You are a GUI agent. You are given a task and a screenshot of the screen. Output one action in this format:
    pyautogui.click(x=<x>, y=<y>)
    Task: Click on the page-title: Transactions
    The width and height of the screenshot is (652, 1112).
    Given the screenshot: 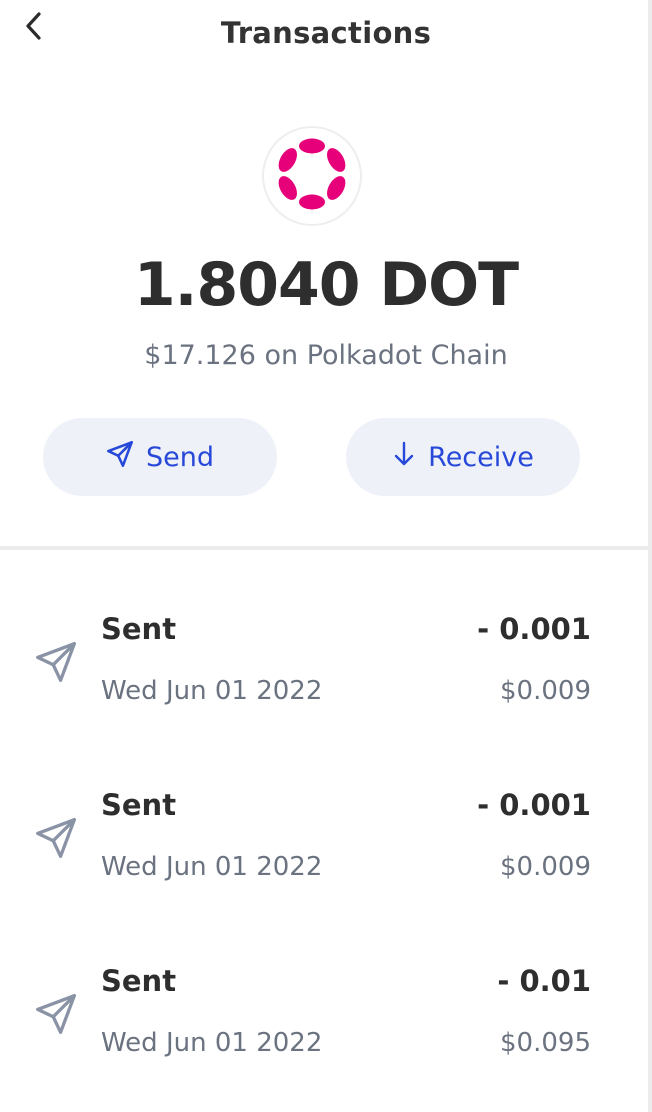 What is the action you would take?
    pyautogui.click(x=326, y=33)
    